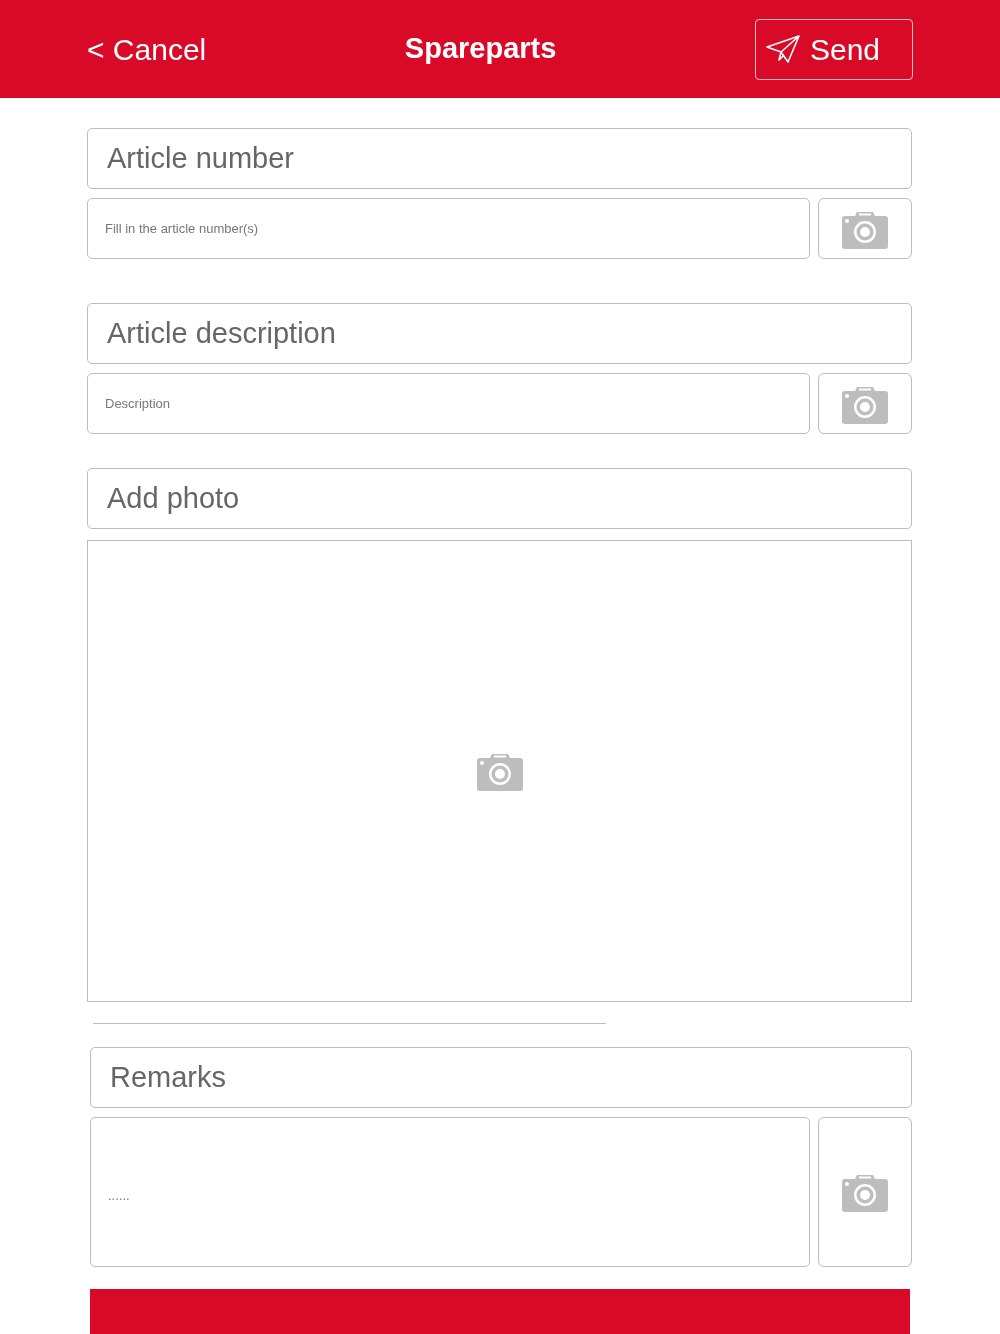  I want to click on paper-plane-icon, so click(783, 49).